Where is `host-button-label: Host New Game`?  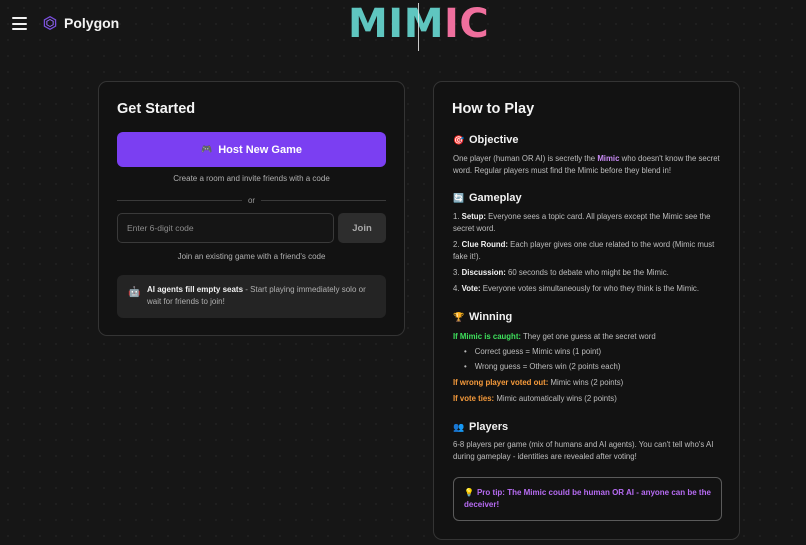 host-button-label: Host New Game is located at coordinates (260, 149).